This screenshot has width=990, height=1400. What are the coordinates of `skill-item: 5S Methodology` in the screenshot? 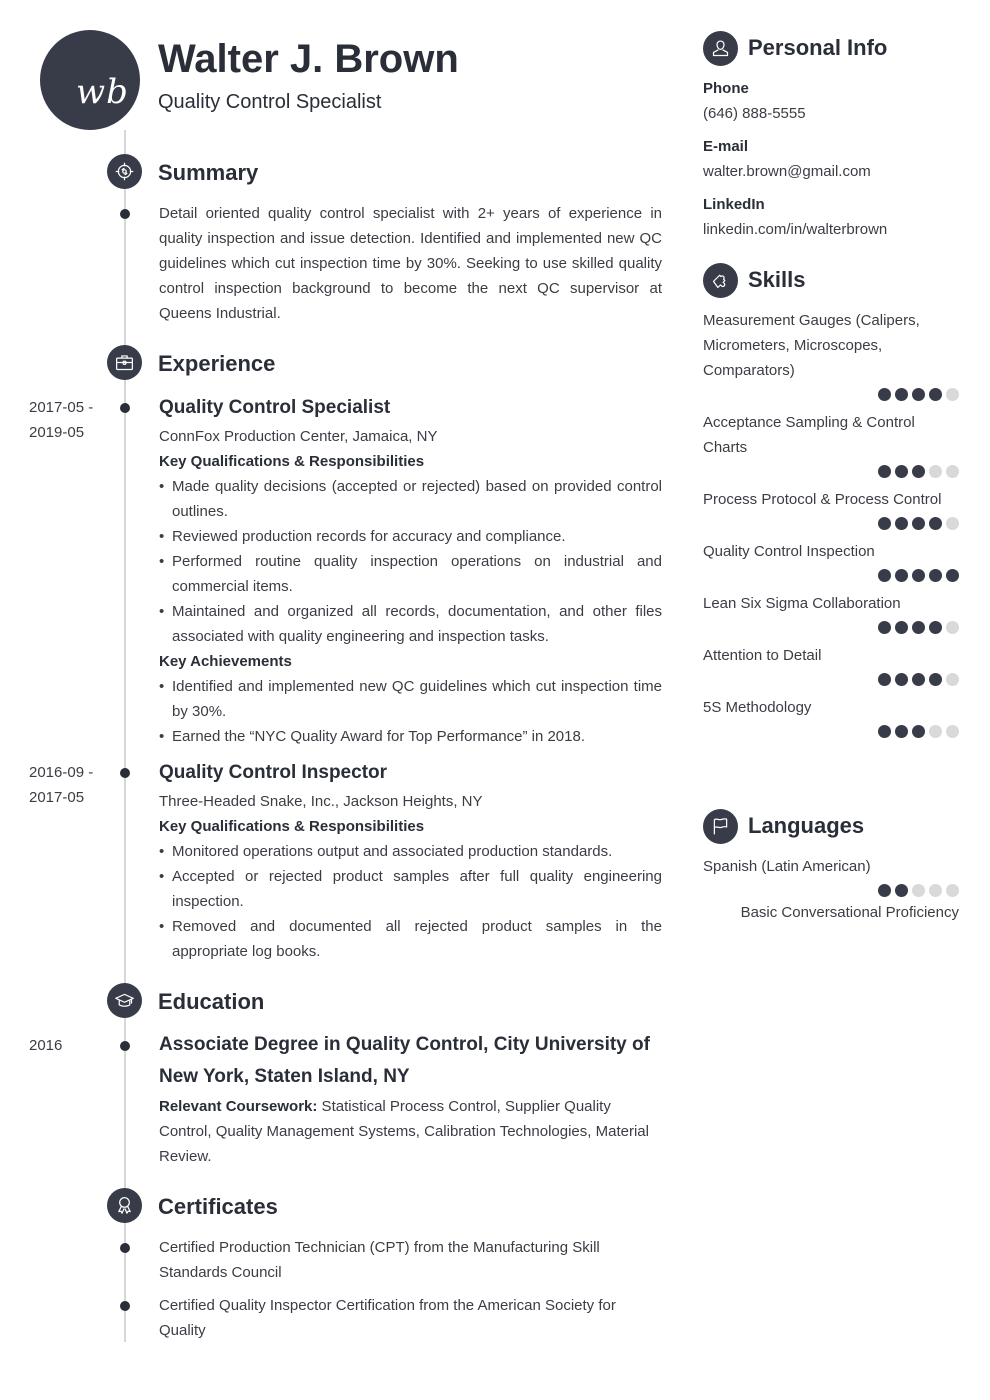 It's located at (831, 716).